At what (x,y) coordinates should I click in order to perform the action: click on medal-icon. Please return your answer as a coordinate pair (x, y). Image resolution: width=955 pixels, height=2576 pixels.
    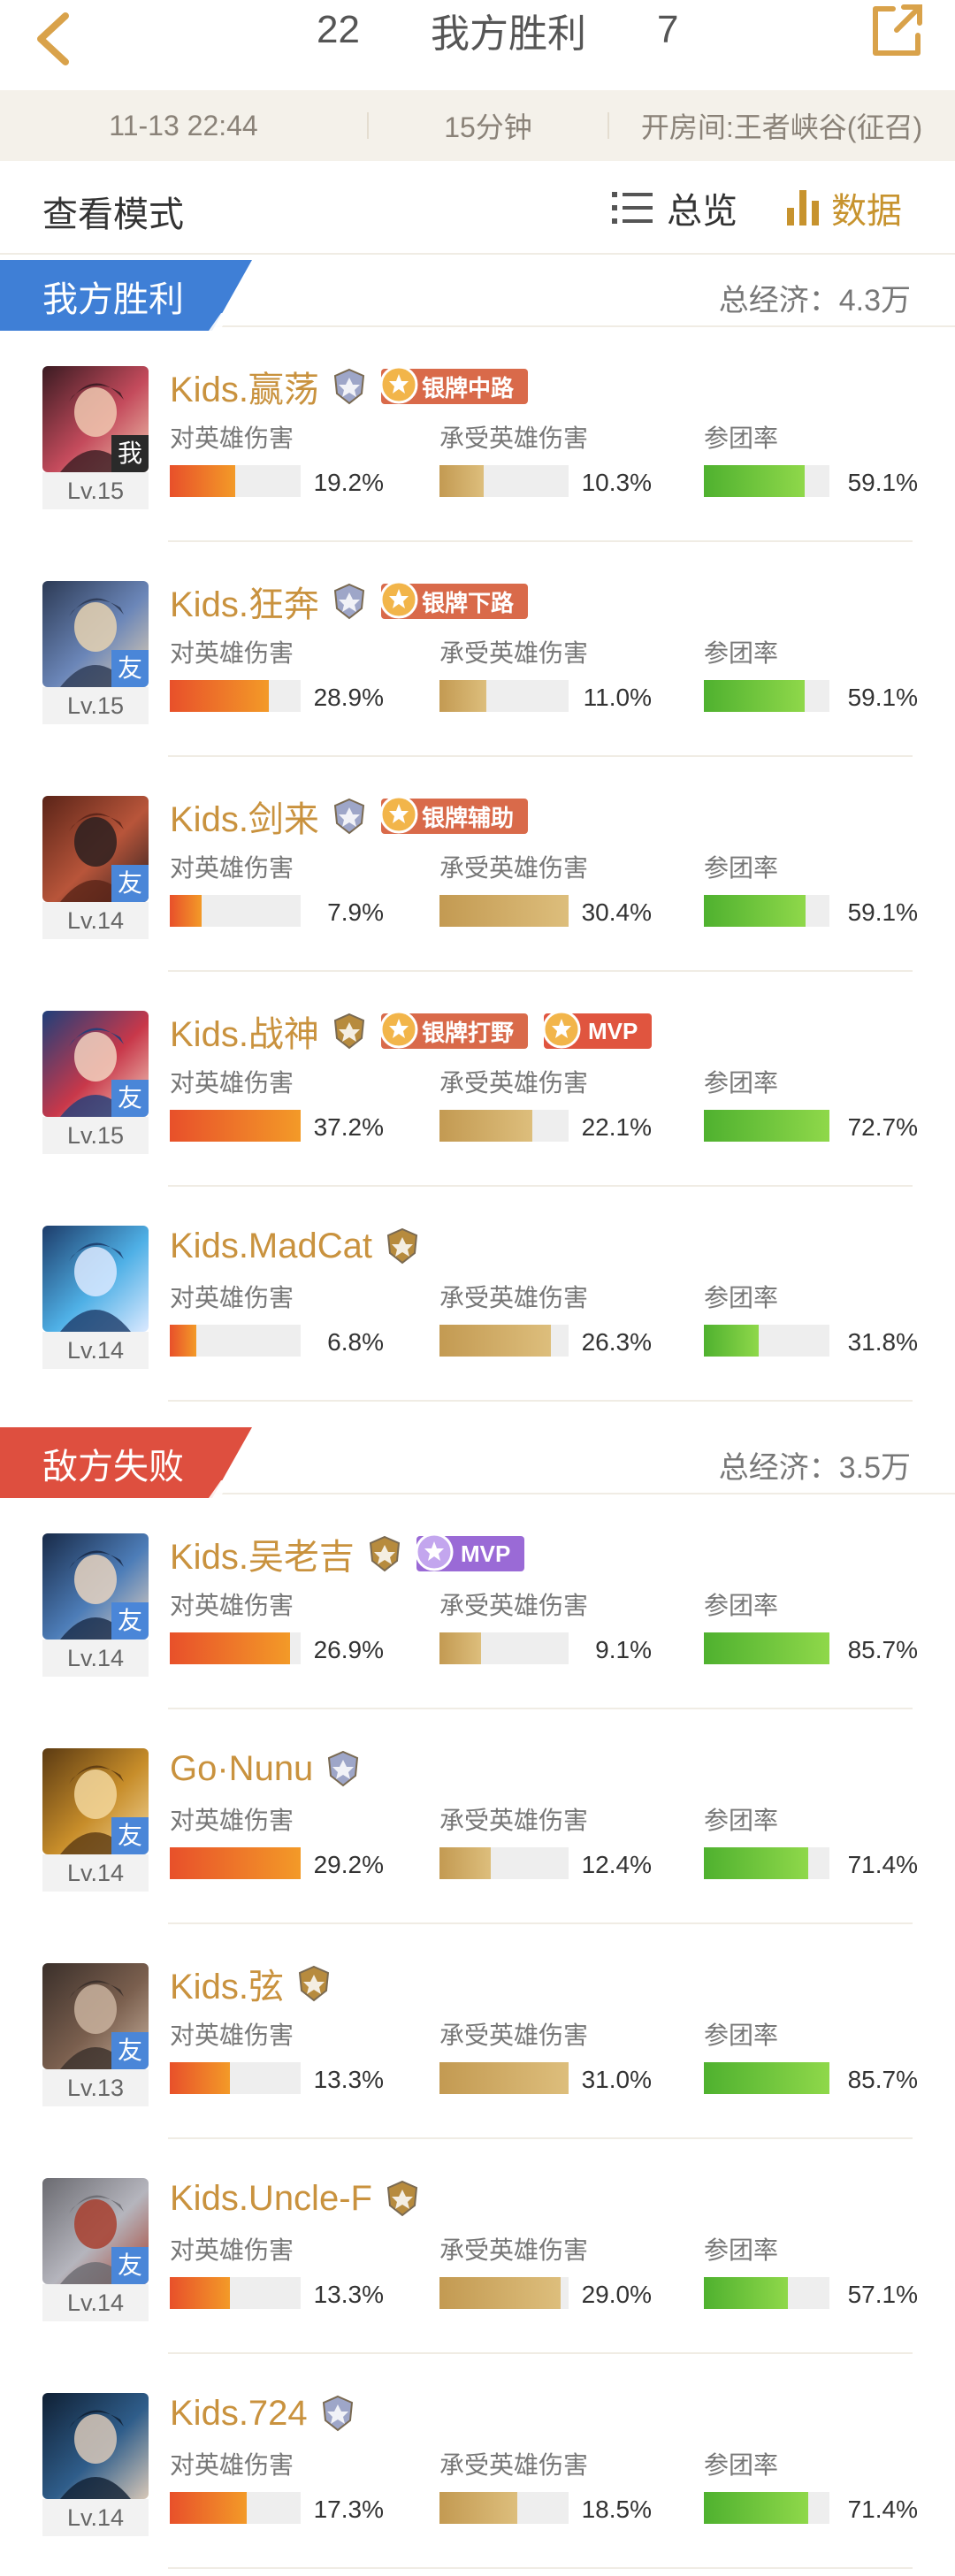
    Looking at the image, I should click on (399, 815).